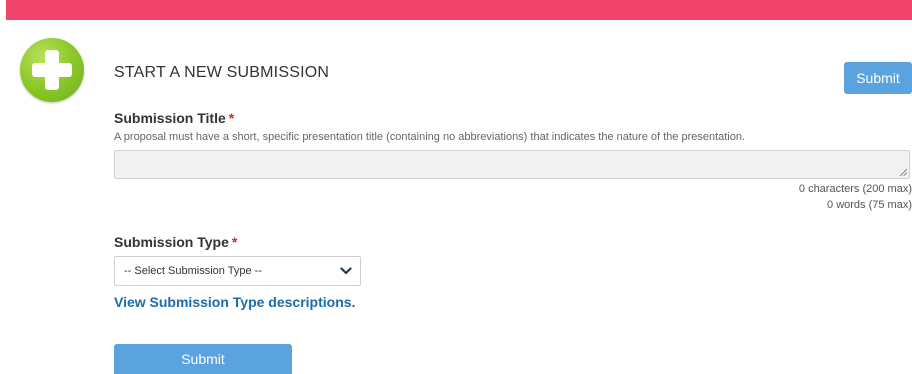  I want to click on submission-title-label: Submission Title *, so click(174, 118).